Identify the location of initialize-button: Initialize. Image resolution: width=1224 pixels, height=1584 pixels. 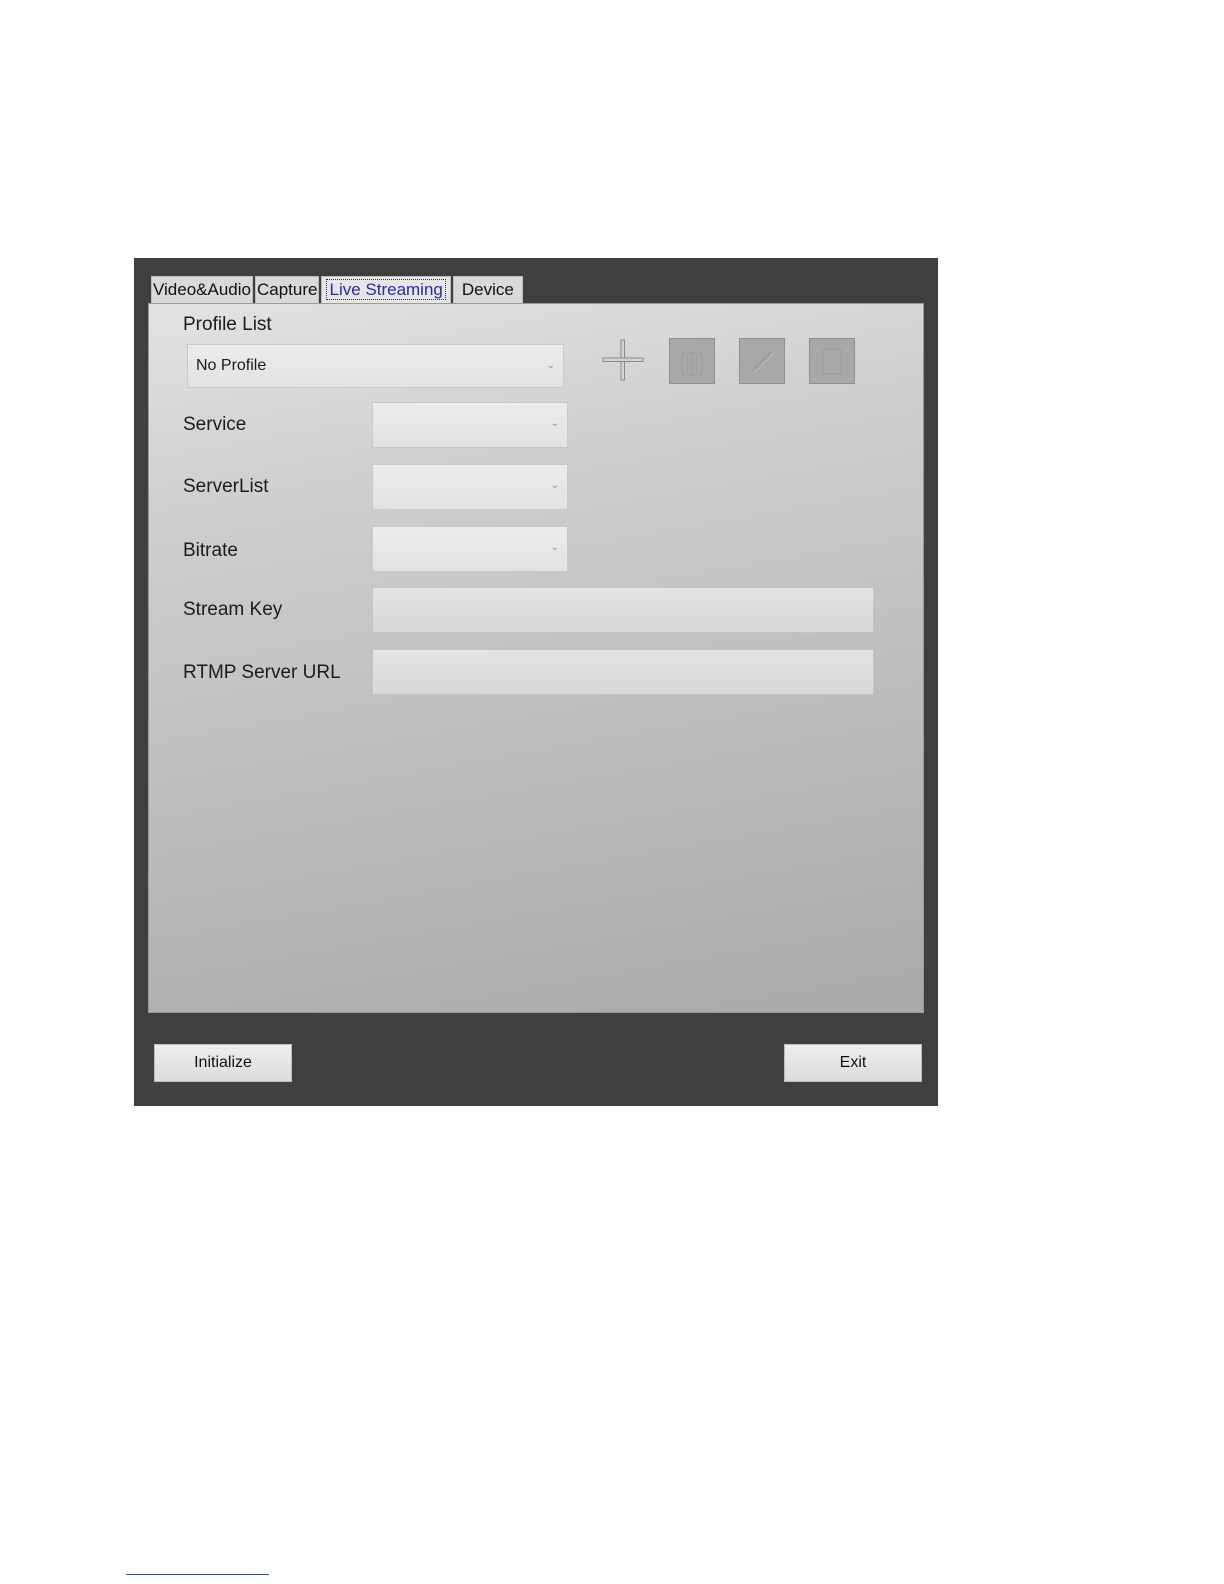
(223, 1063).